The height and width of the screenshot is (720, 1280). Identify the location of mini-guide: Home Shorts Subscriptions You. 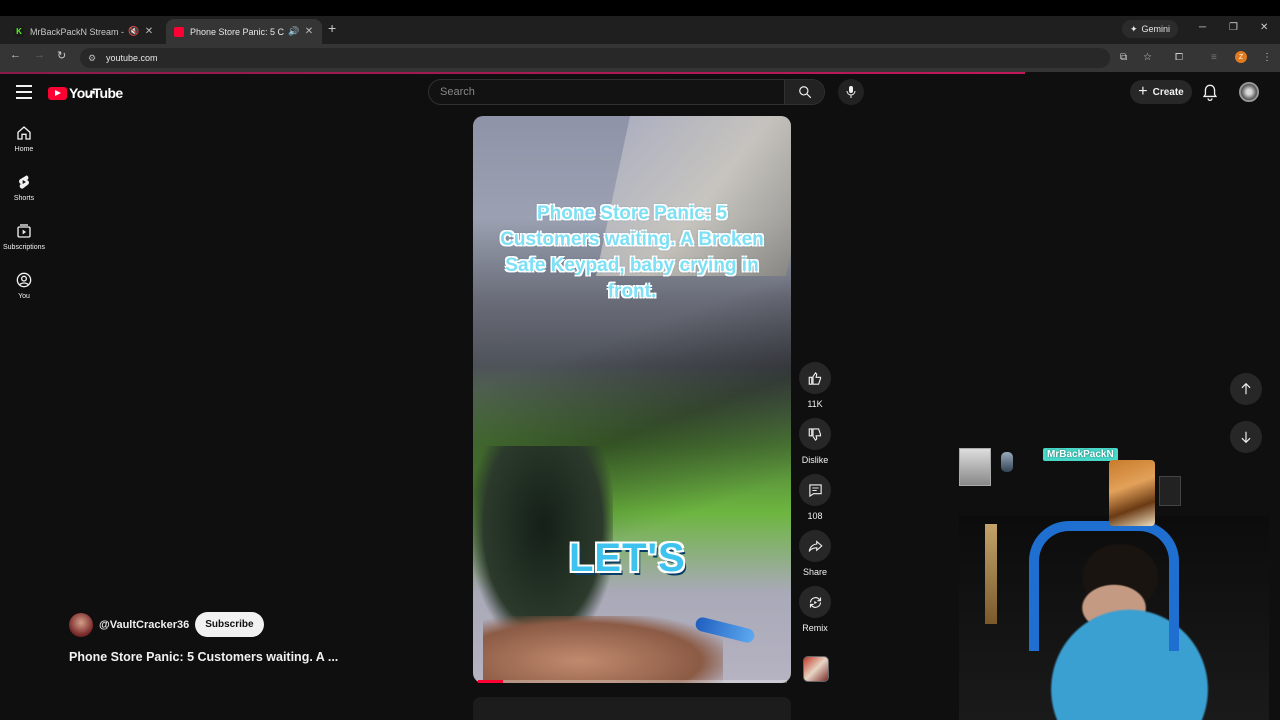
(24, 216).